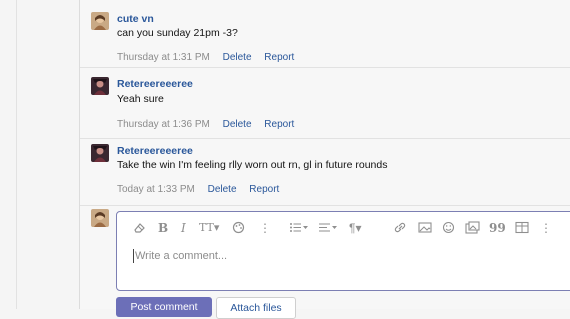 This screenshot has width=570, height=319. Describe the element at coordinates (164, 307) in the screenshot. I see `post-comment-button: Post comment` at that location.